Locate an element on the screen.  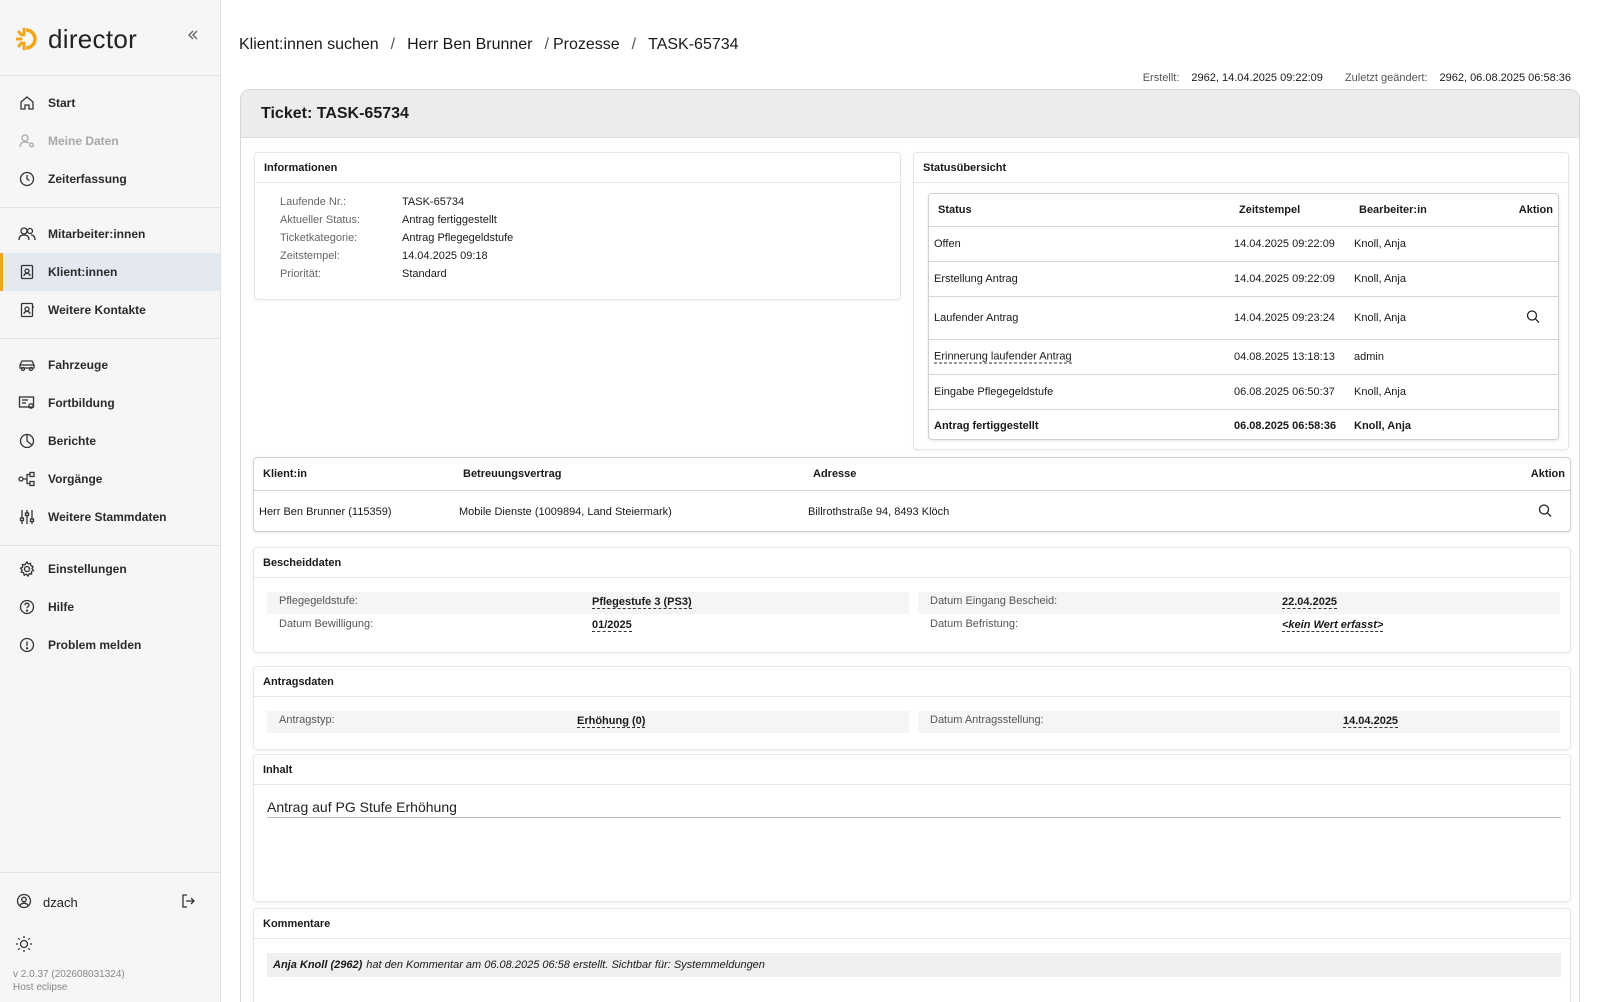
sidebar-item-label: Start is located at coordinates (62, 103).